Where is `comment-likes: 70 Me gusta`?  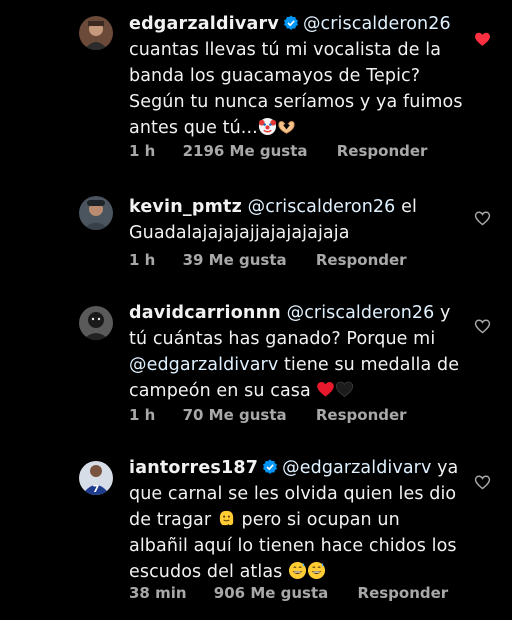 comment-likes: 70 Me gusta is located at coordinates (235, 415).